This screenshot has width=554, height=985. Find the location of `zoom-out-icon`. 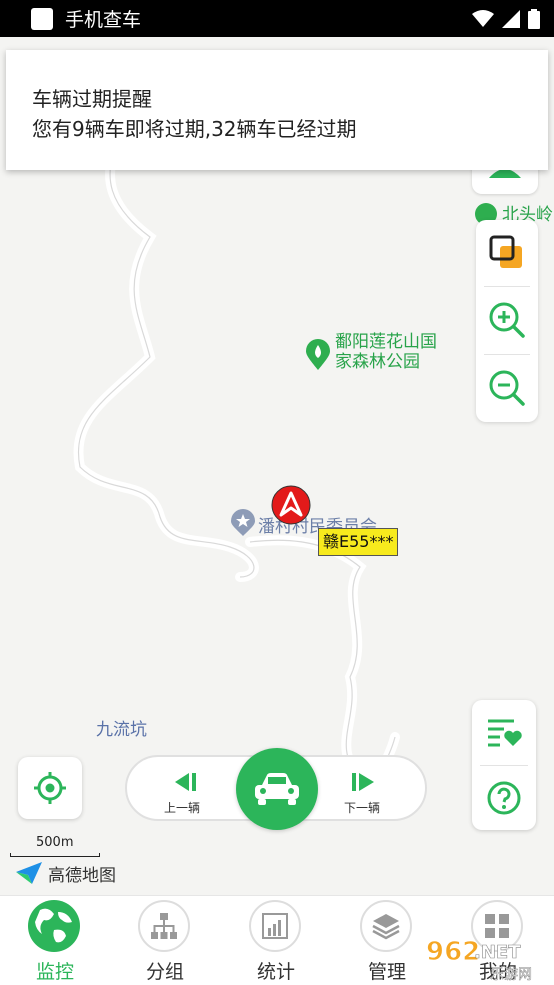

zoom-out-icon is located at coordinates (507, 388).